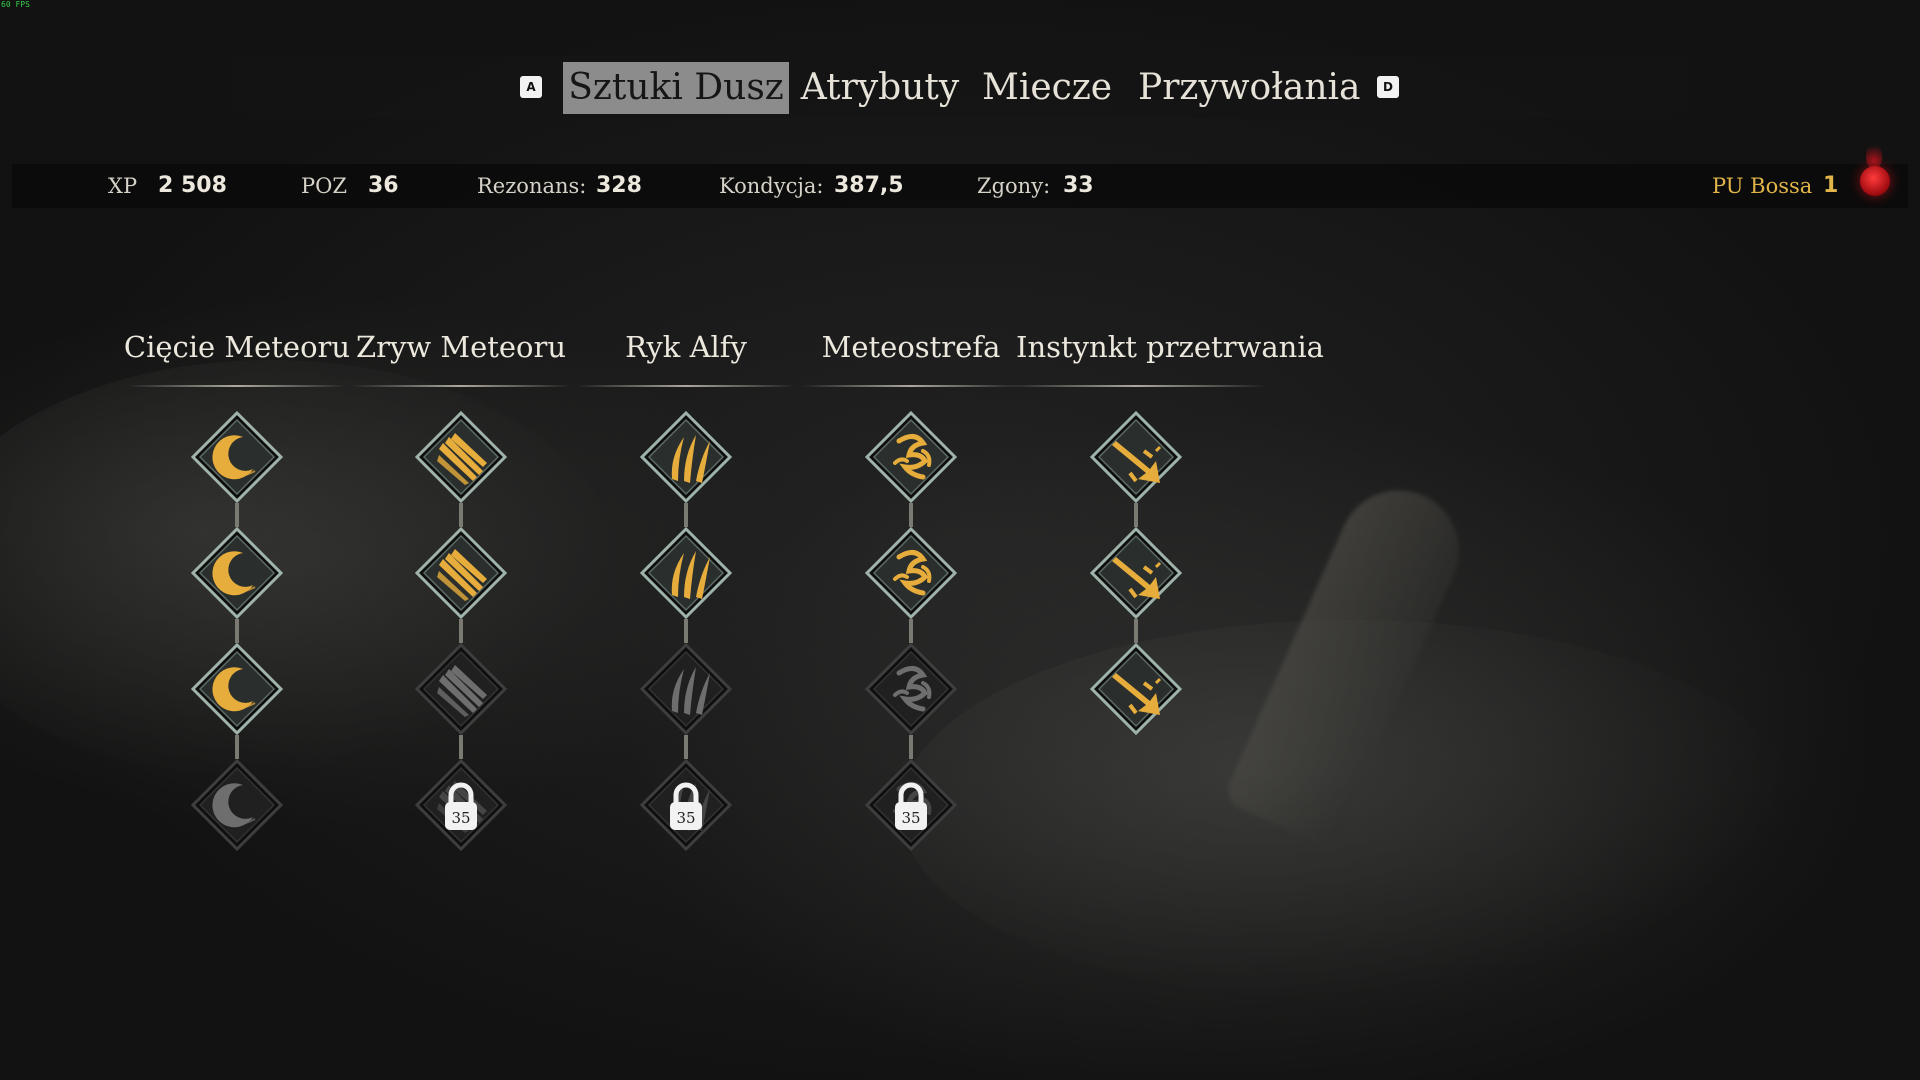 Image resolution: width=1920 pixels, height=1080 pixels. I want to click on tab-soul-arts: Sztuki Dusz, so click(676, 88).